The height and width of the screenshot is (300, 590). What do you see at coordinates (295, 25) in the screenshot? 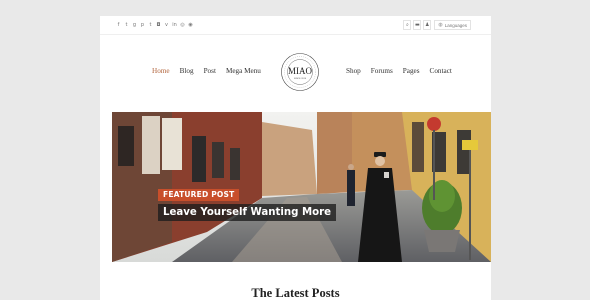
I see `top-bar: f t g p t ◘ v in ◎ ◉ ⌕ ▬ ♟ ◍ Languages` at bounding box center [295, 25].